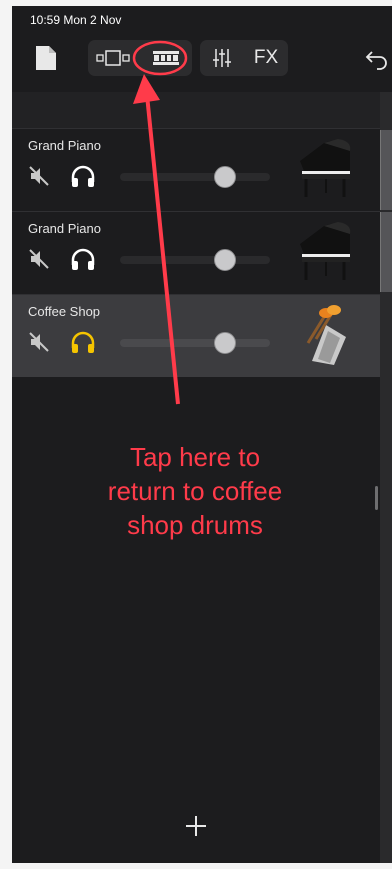 The height and width of the screenshot is (869, 392). I want to click on view-switcher, so click(140, 58).